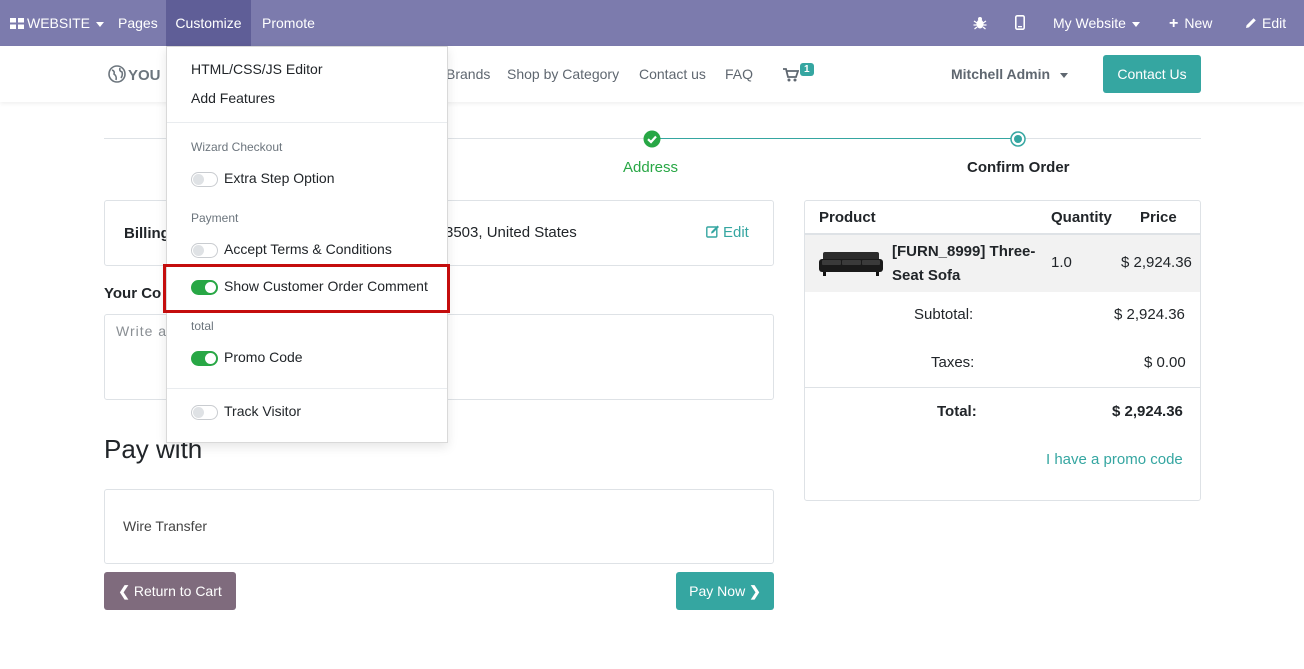  I want to click on site-logo: YOU, so click(134, 74).